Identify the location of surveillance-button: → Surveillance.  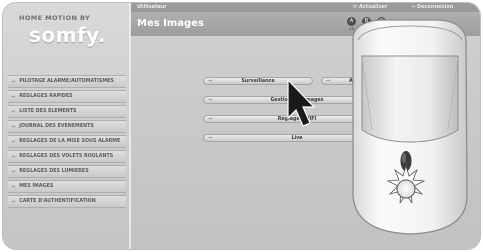
(258, 81).